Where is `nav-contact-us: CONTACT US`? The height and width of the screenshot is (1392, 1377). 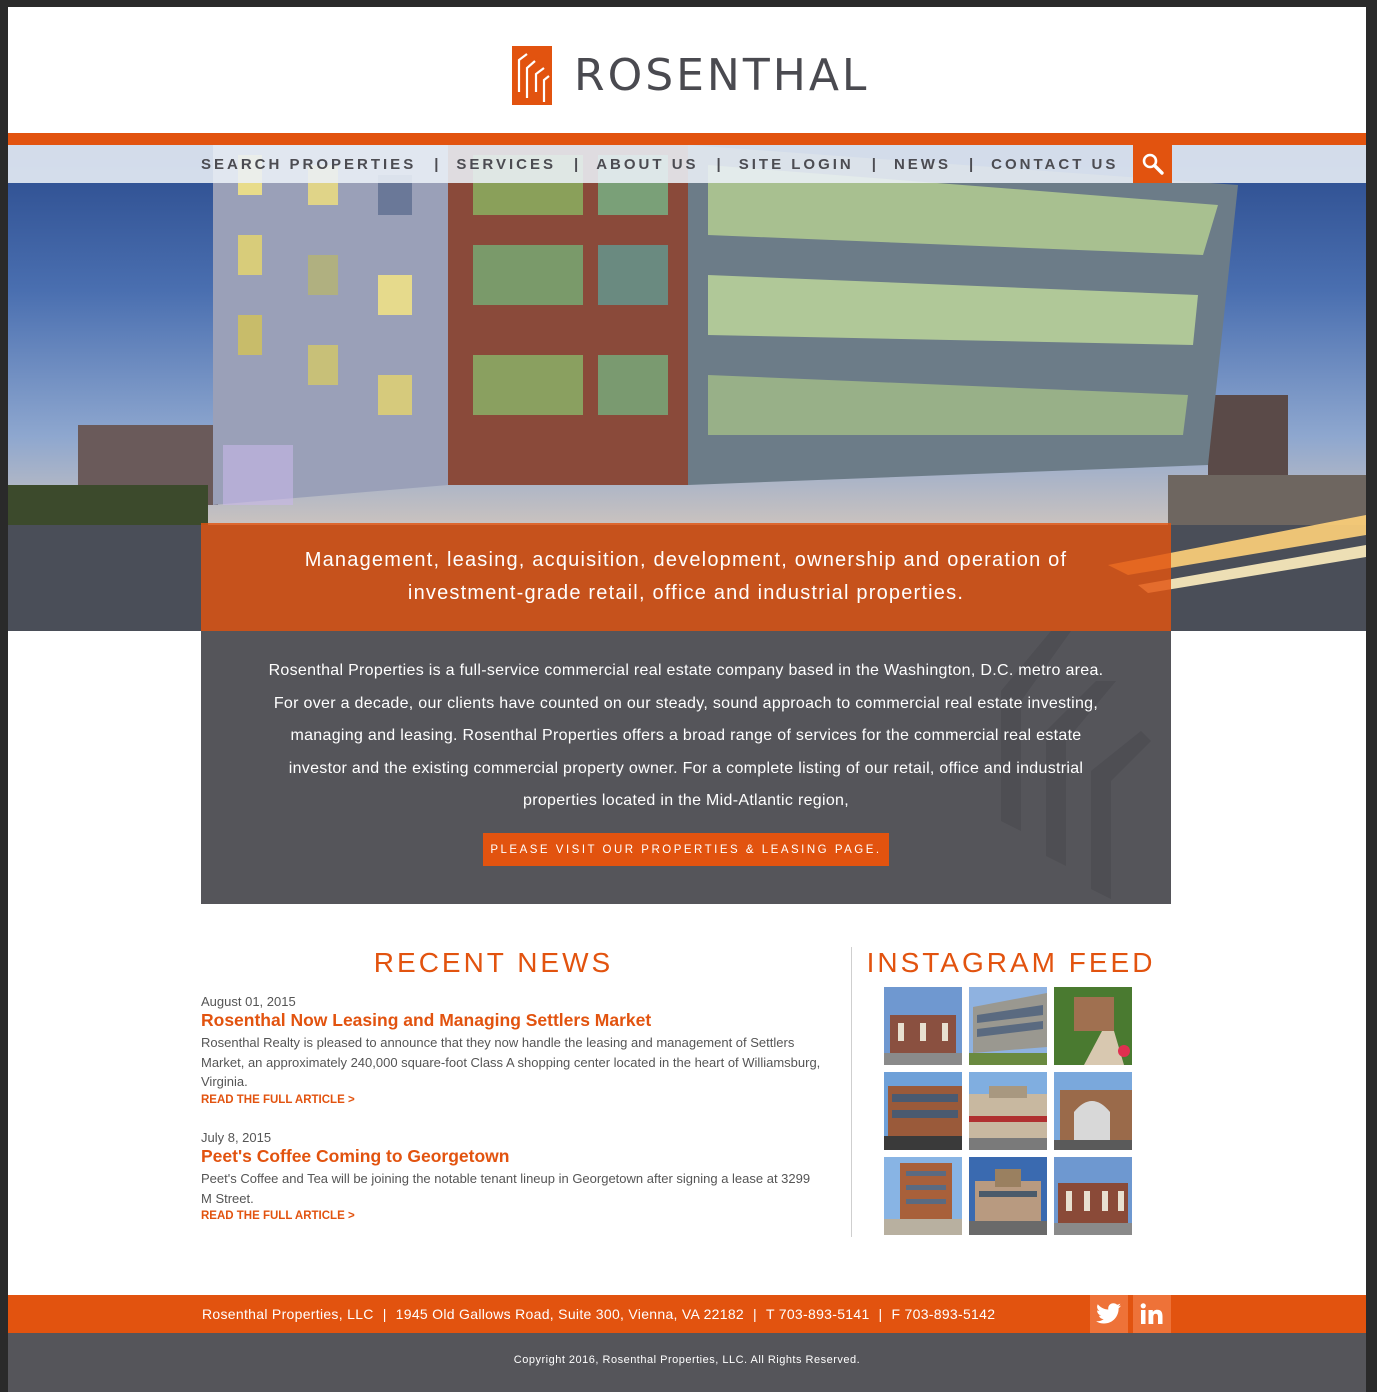
nav-contact-us: CONTACT US is located at coordinates (1054, 164).